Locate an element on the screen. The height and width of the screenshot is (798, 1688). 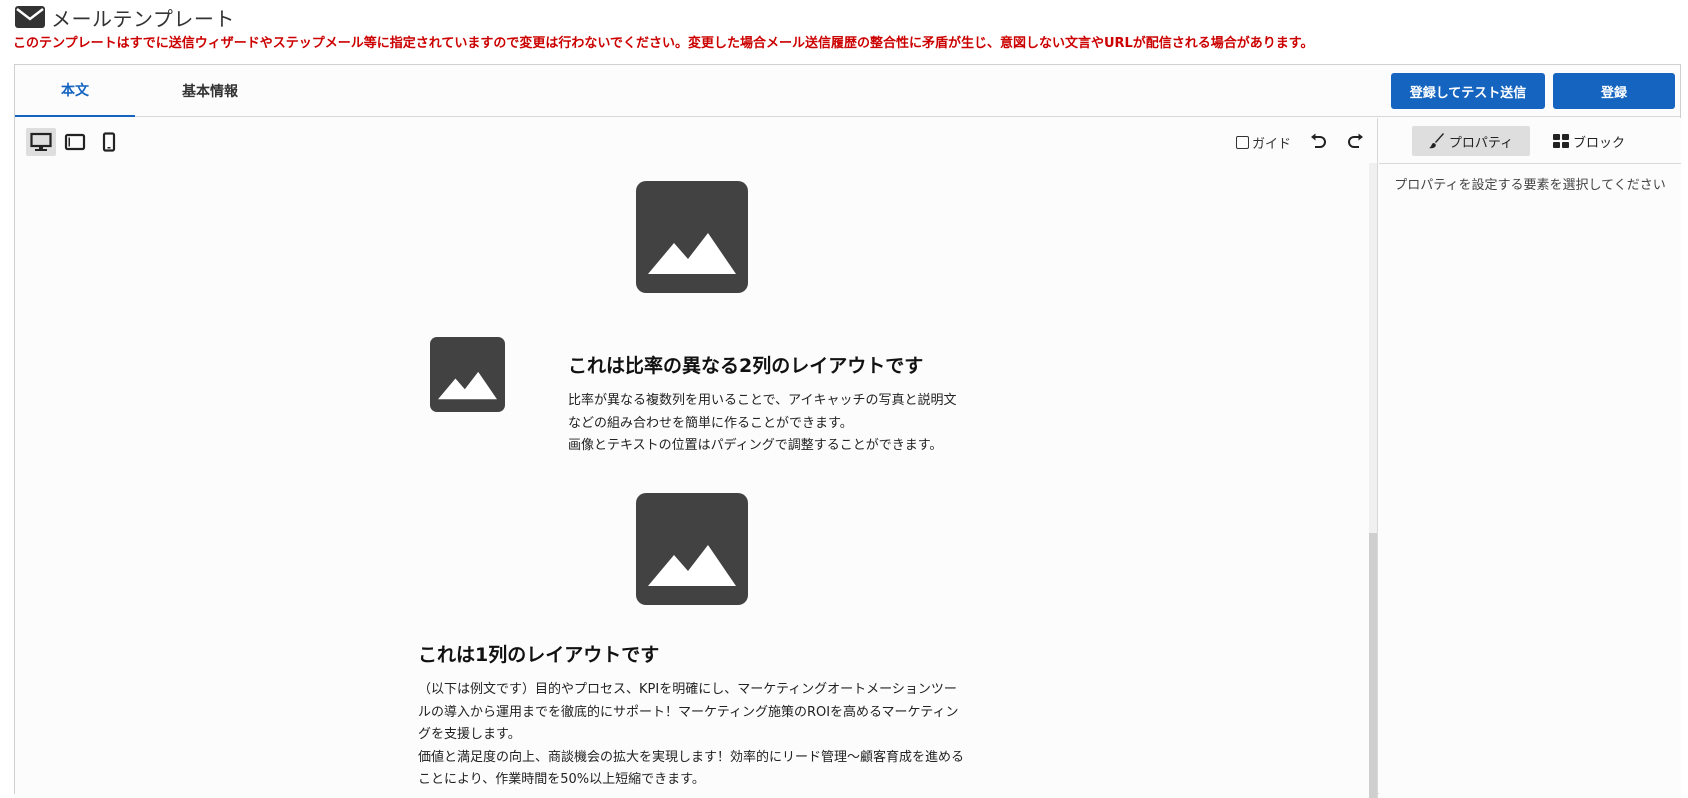
page-title: メールテンプレート is located at coordinates (143, 18).